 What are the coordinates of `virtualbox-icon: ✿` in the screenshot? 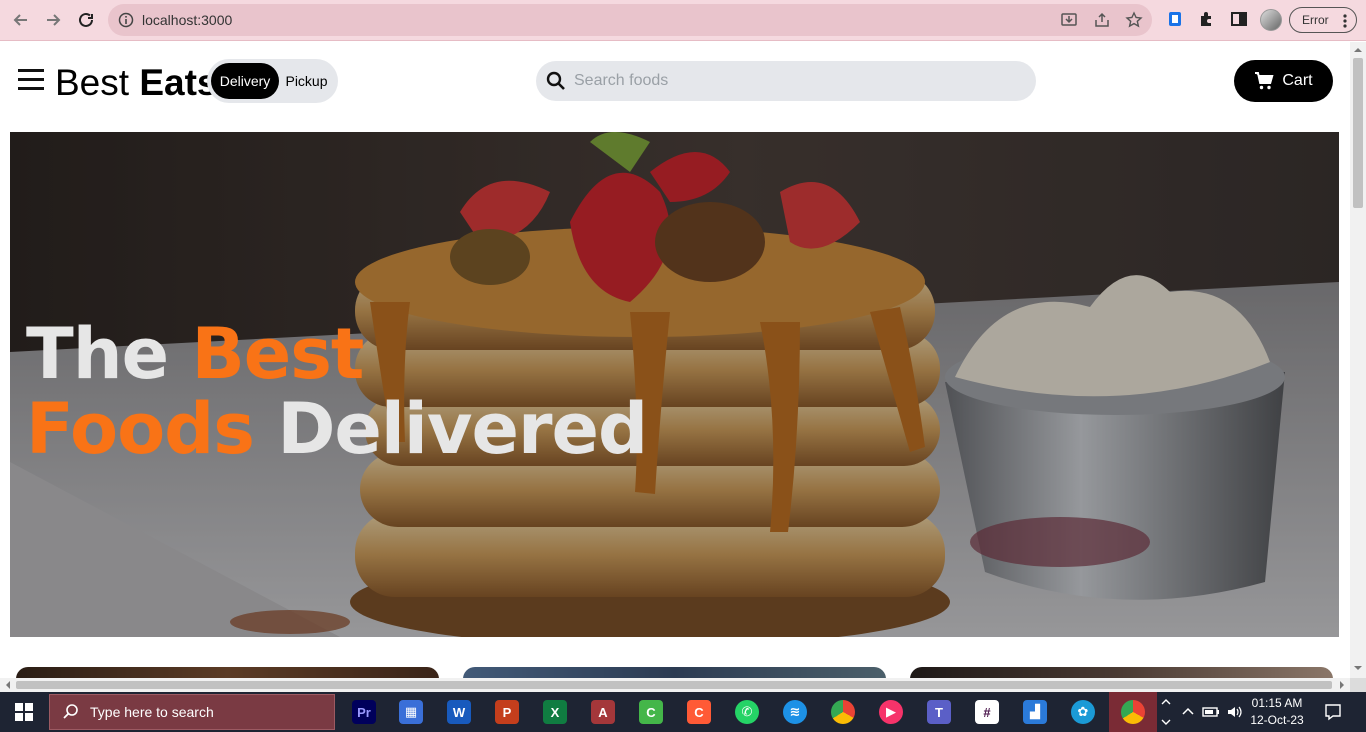 It's located at (1083, 712).